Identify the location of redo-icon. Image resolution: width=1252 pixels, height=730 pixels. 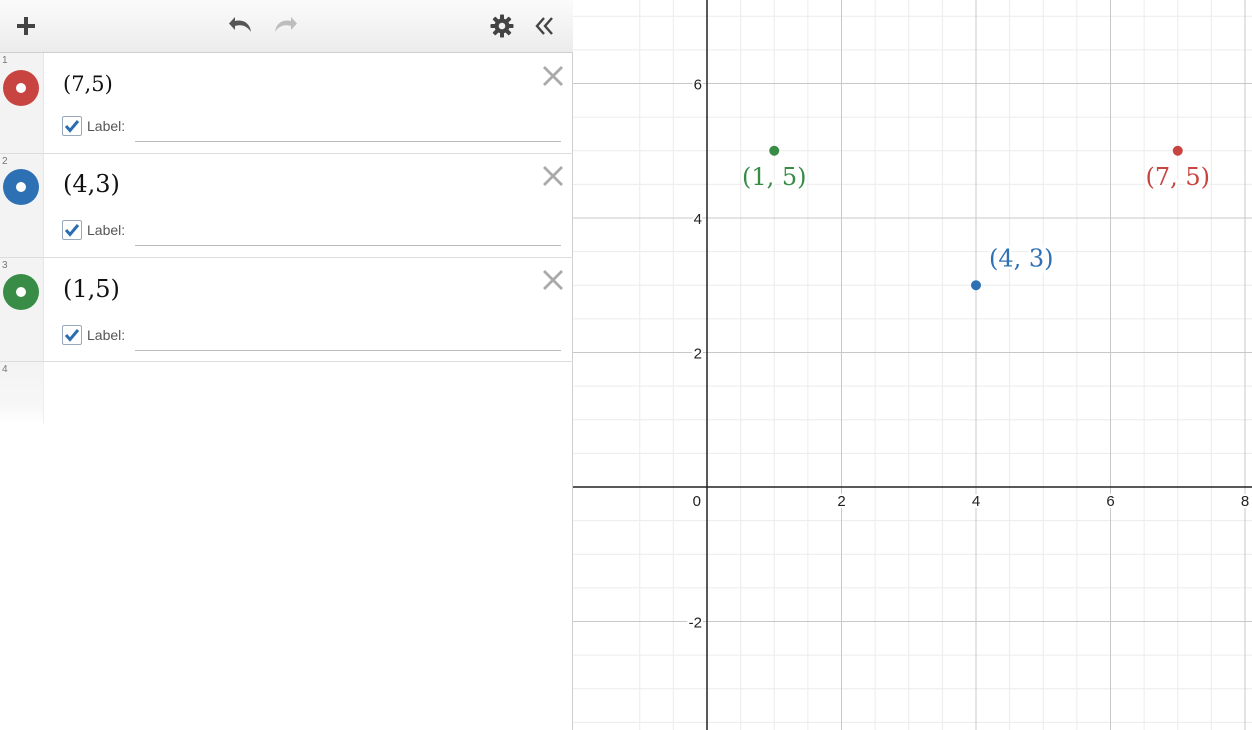
(286, 24).